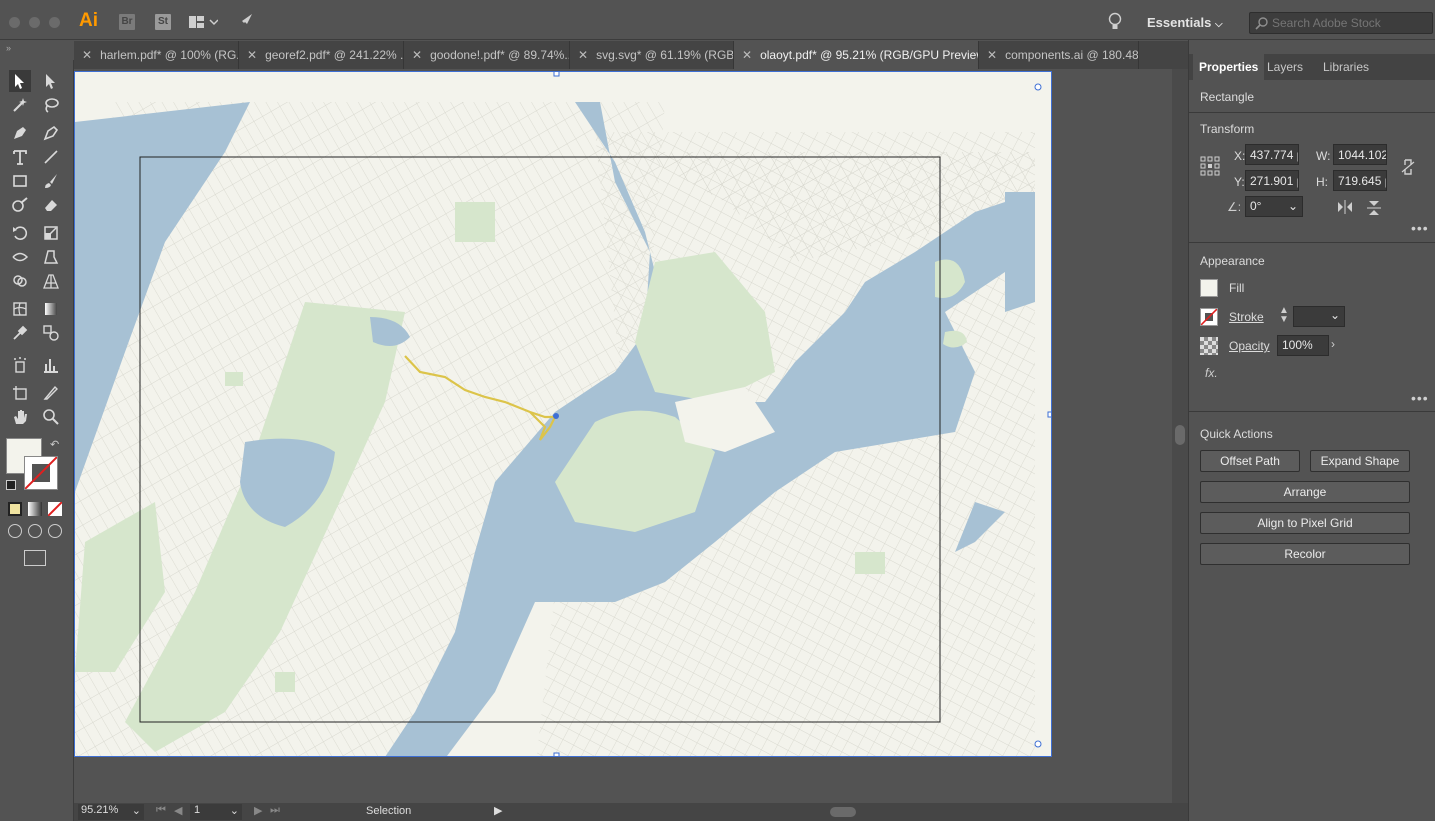 This screenshot has width=1435, height=821. What do you see at coordinates (51, 133) in the screenshot?
I see `curvature-tool-icon` at bounding box center [51, 133].